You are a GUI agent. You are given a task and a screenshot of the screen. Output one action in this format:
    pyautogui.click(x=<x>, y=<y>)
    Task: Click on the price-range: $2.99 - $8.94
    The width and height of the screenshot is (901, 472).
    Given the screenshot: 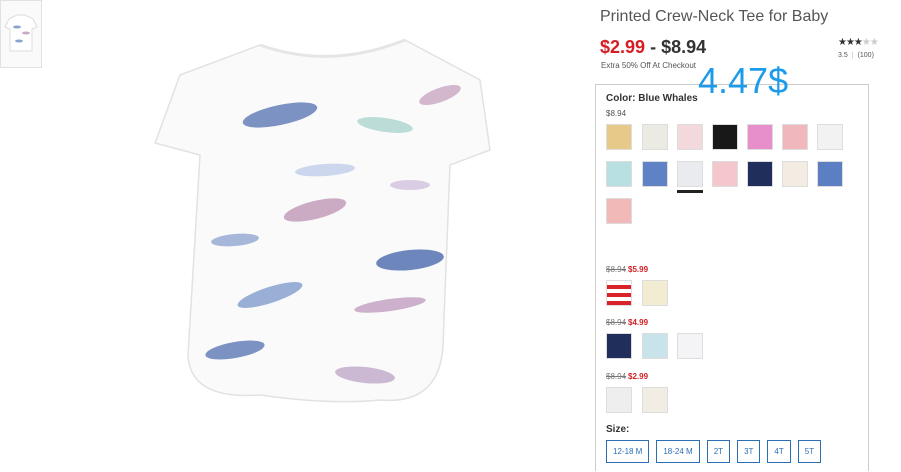 What is the action you would take?
    pyautogui.click(x=653, y=47)
    